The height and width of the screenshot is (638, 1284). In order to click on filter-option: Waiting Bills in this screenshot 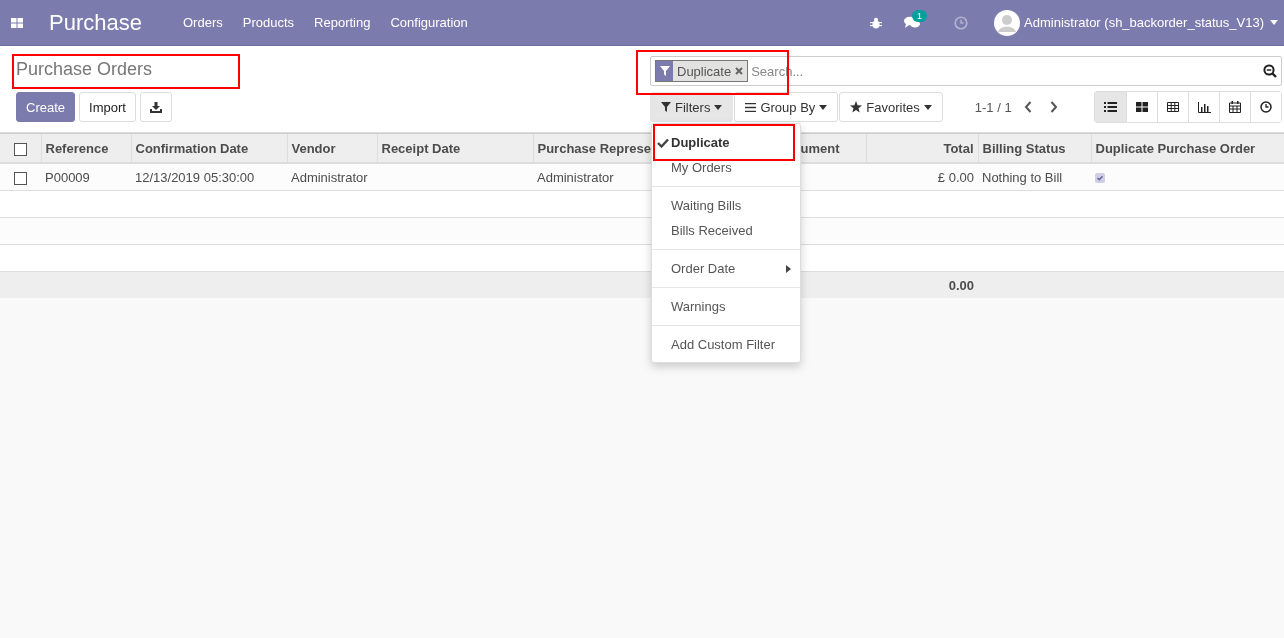, I will do `click(726, 205)`.